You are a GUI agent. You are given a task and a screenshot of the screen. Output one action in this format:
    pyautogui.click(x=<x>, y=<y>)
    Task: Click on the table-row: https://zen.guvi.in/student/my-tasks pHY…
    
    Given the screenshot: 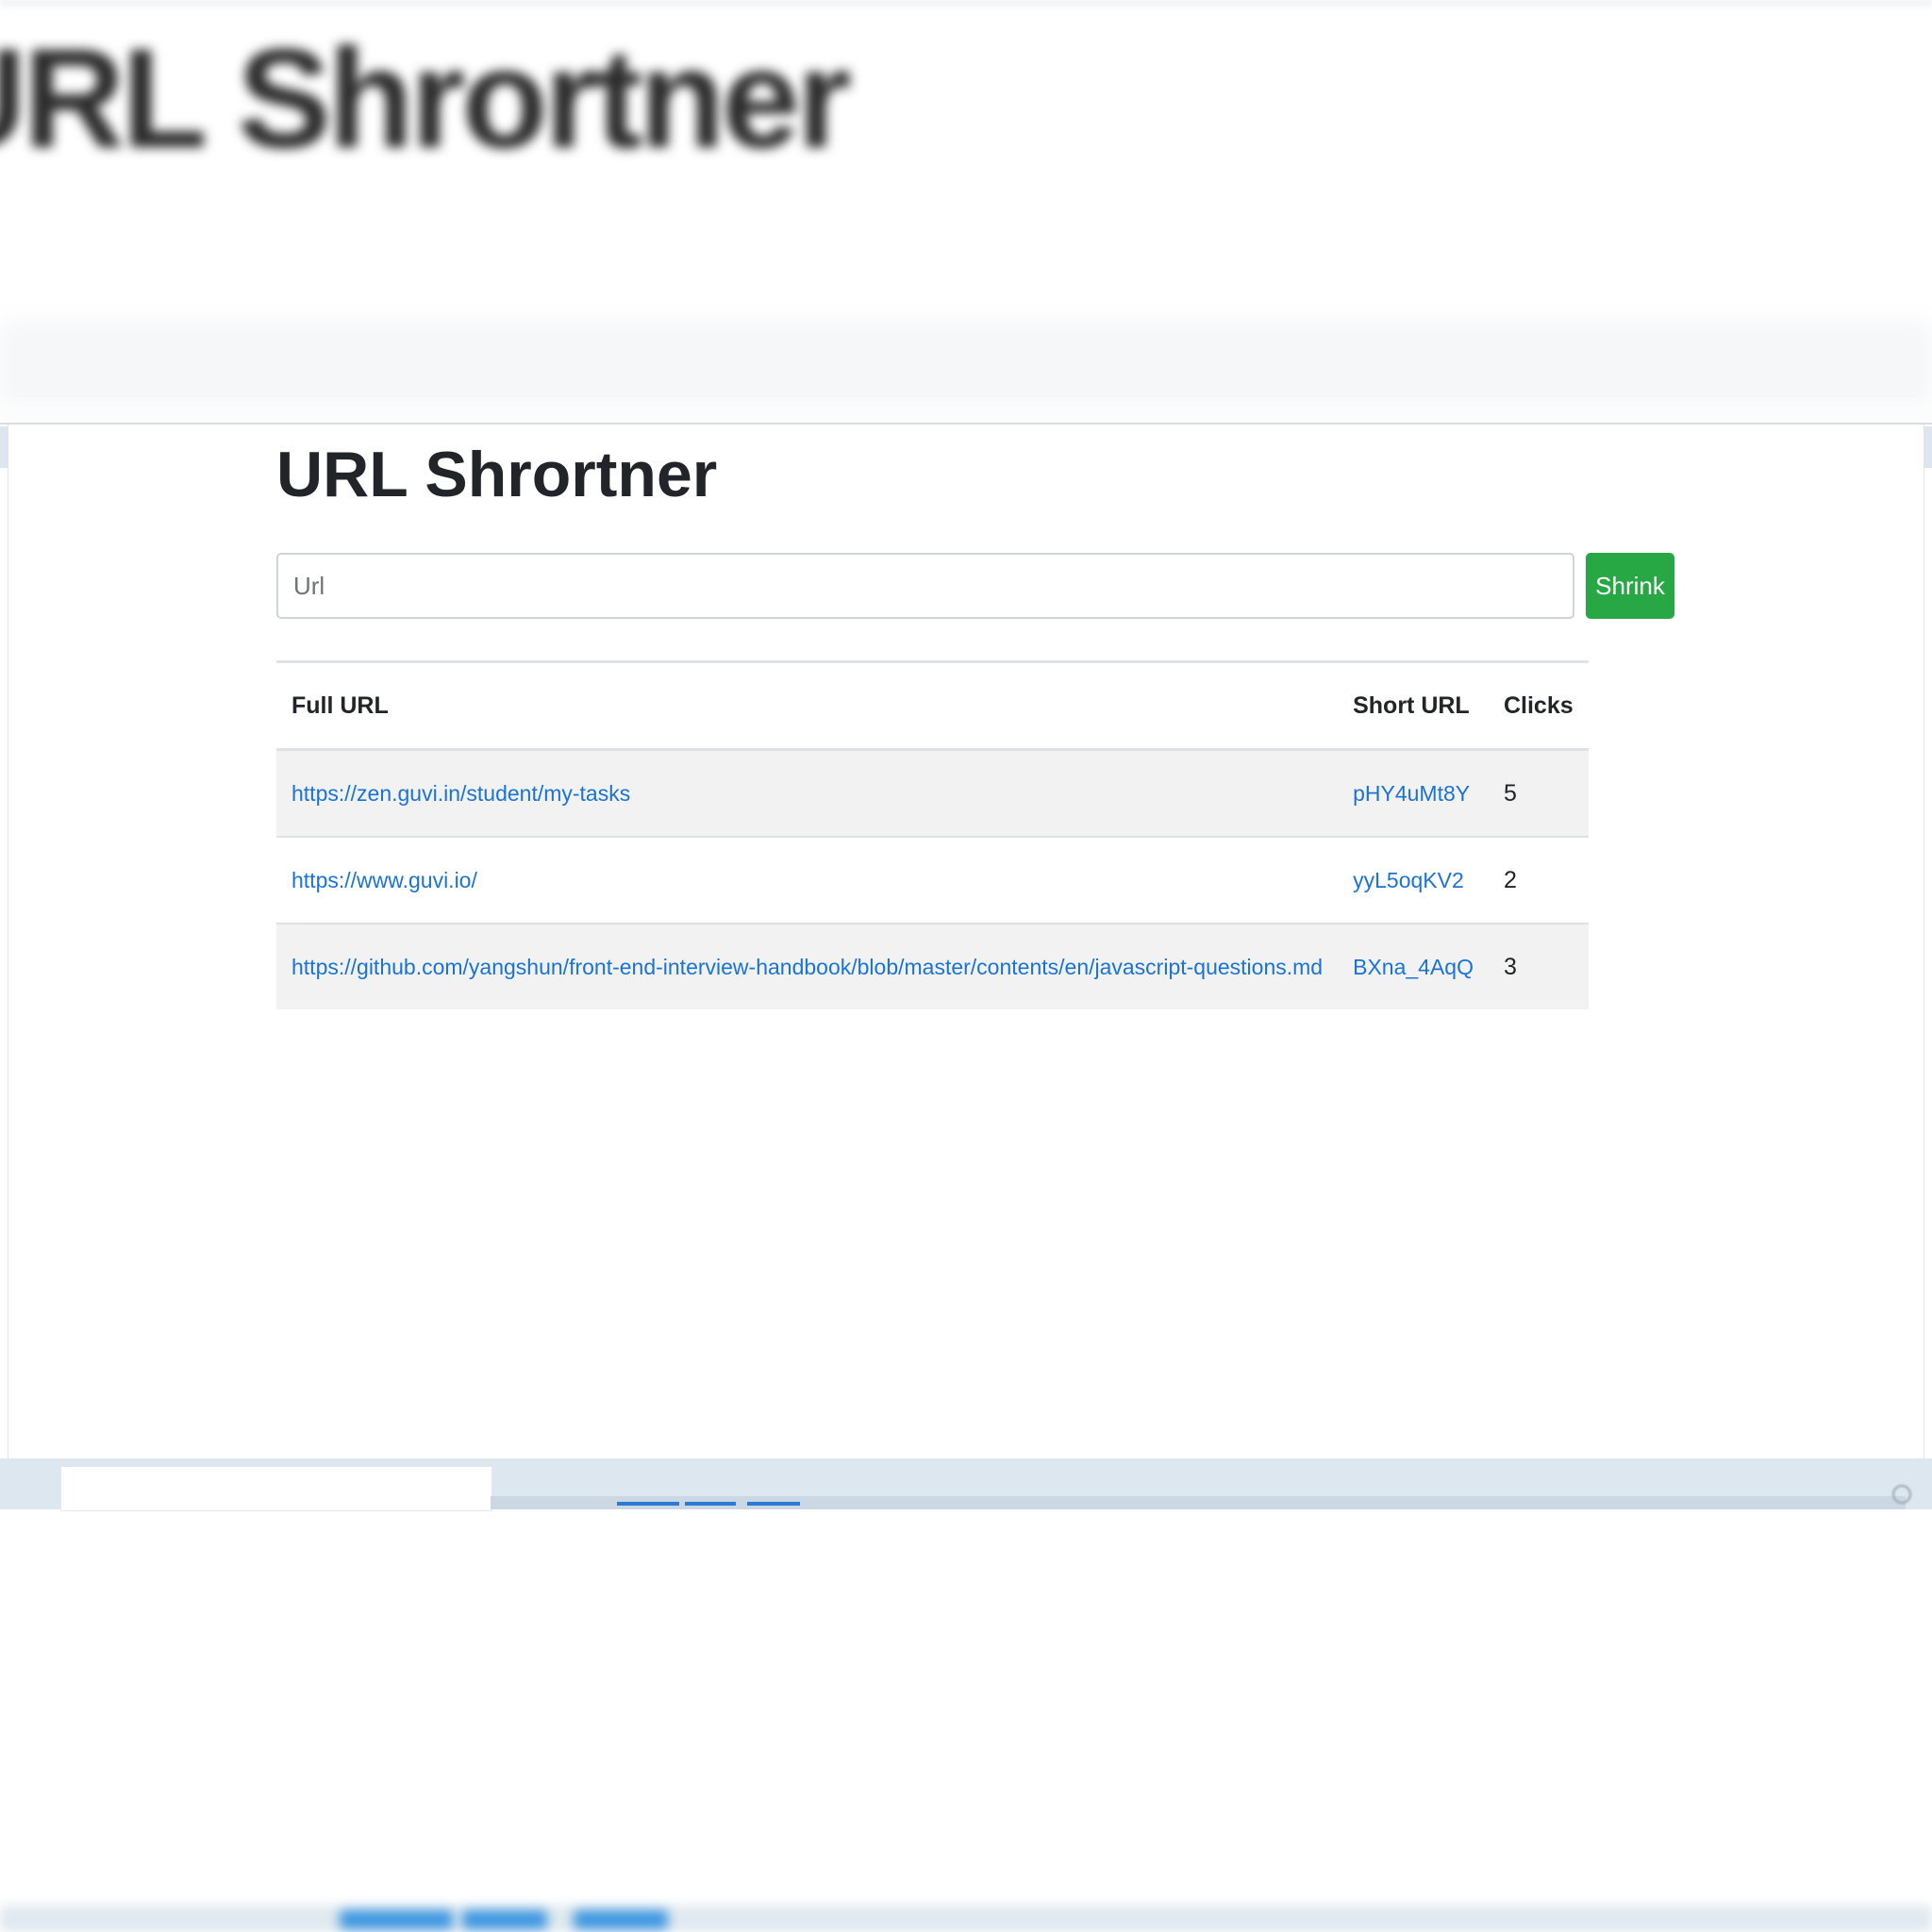 What is the action you would take?
    pyautogui.click(x=932, y=792)
    